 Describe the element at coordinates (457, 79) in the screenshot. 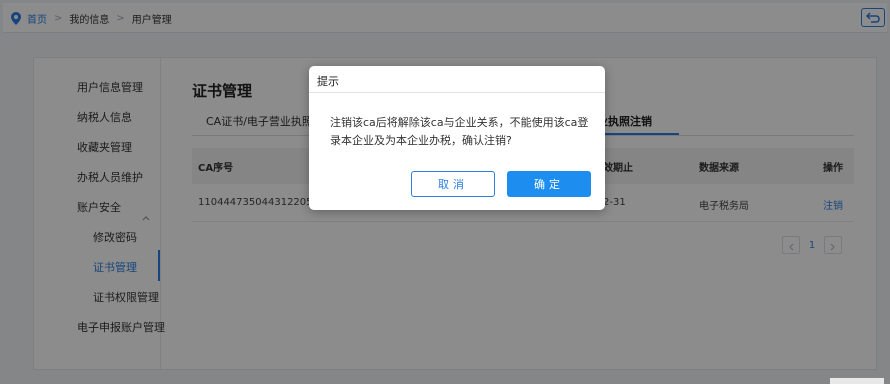

I see `dialog-header: 提示` at that location.